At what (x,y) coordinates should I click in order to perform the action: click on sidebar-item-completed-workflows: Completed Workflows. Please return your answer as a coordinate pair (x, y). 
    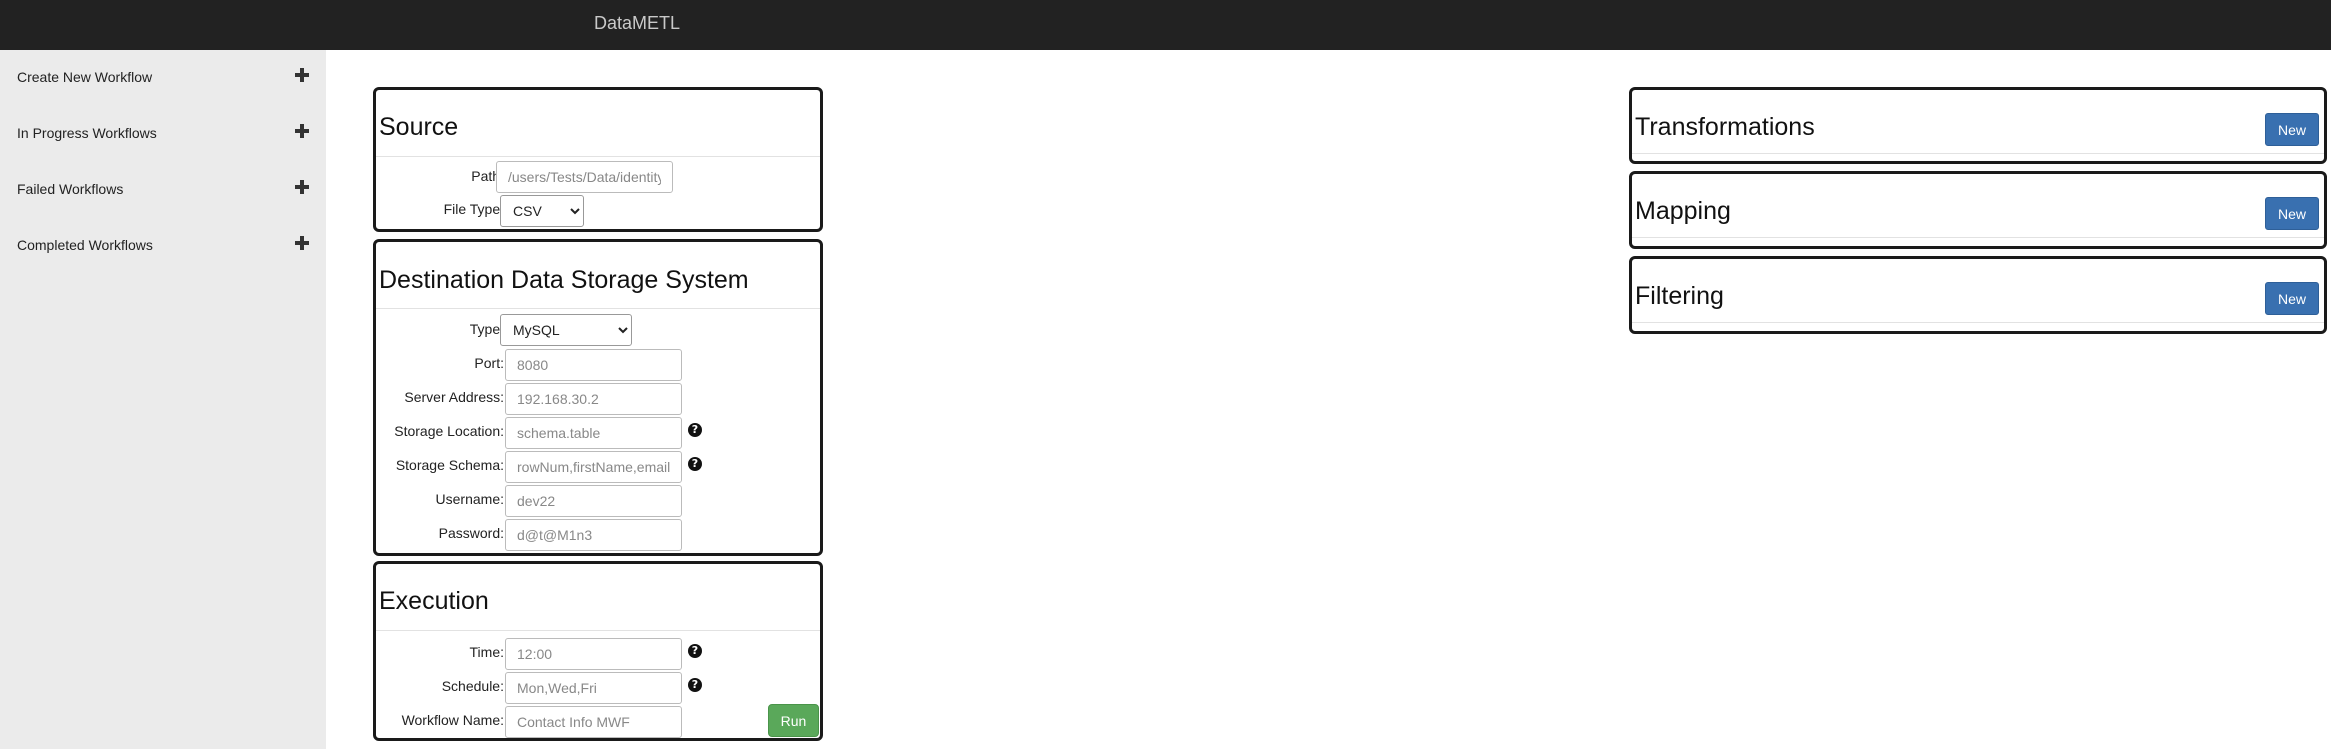
    Looking at the image, I should click on (163, 245).